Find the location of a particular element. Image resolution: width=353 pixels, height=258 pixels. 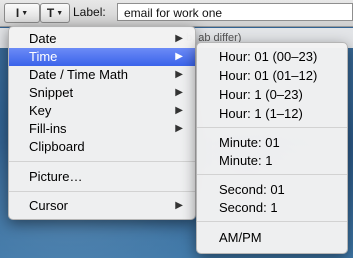

menu-item-key: Key ▶ is located at coordinates (102, 111).